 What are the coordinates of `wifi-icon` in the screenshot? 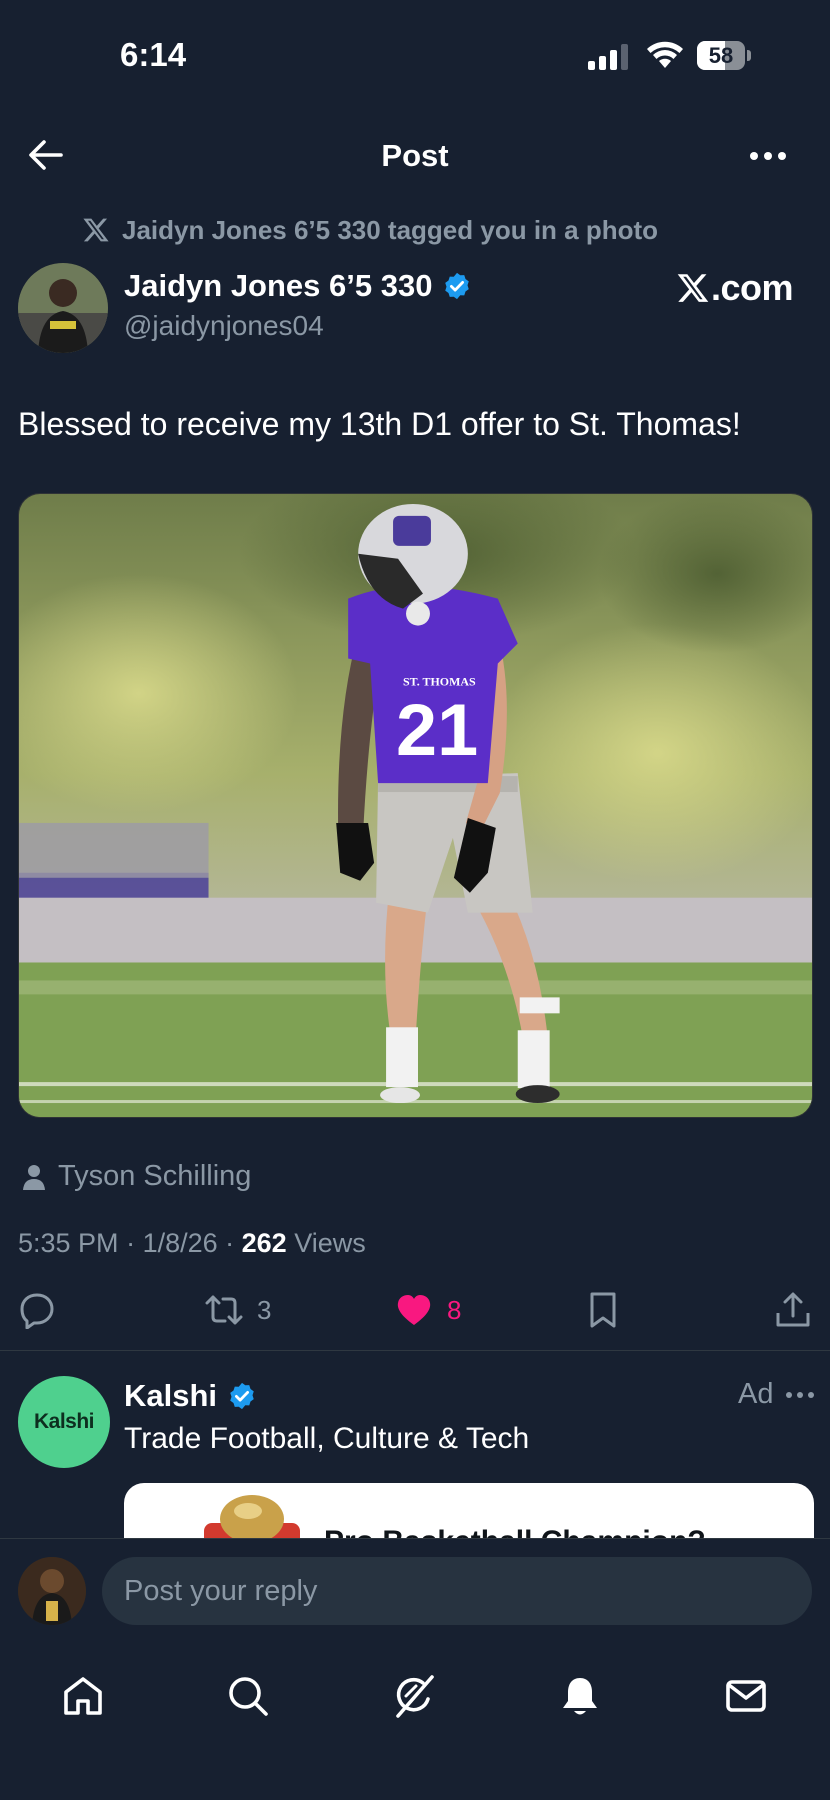 It's located at (665, 54).